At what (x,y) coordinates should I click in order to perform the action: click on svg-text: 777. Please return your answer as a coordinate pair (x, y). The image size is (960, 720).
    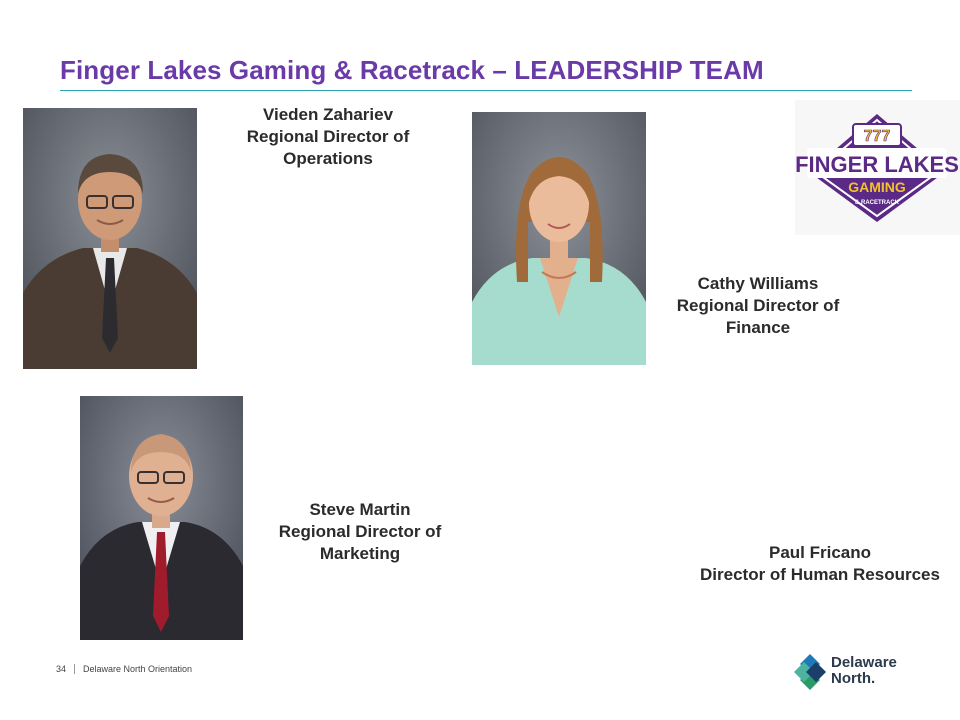
    Looking at the image, I should click on (877, 136).